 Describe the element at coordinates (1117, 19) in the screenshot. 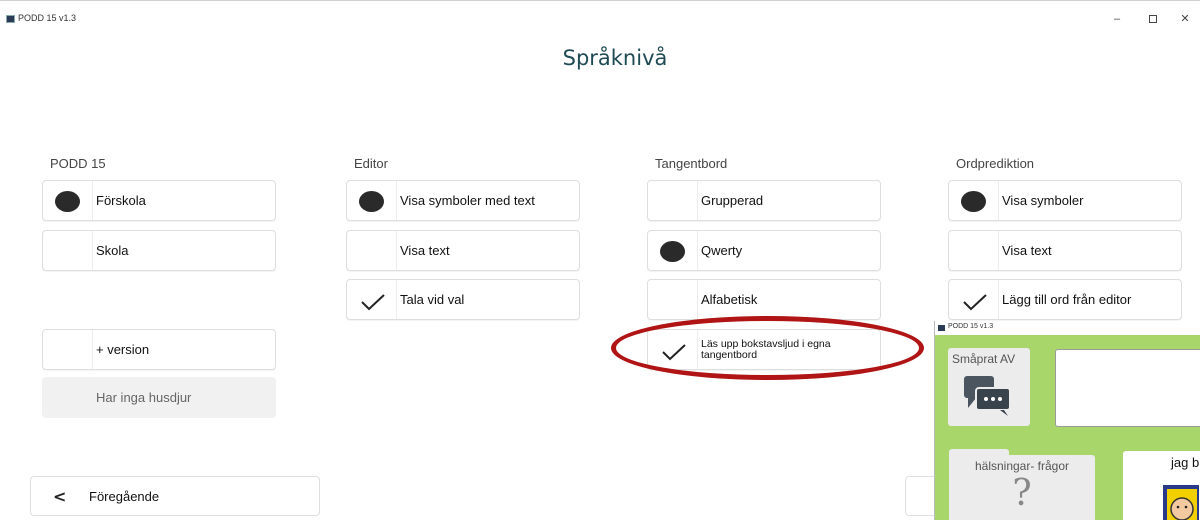

I see `minimize-button: –` at that location.